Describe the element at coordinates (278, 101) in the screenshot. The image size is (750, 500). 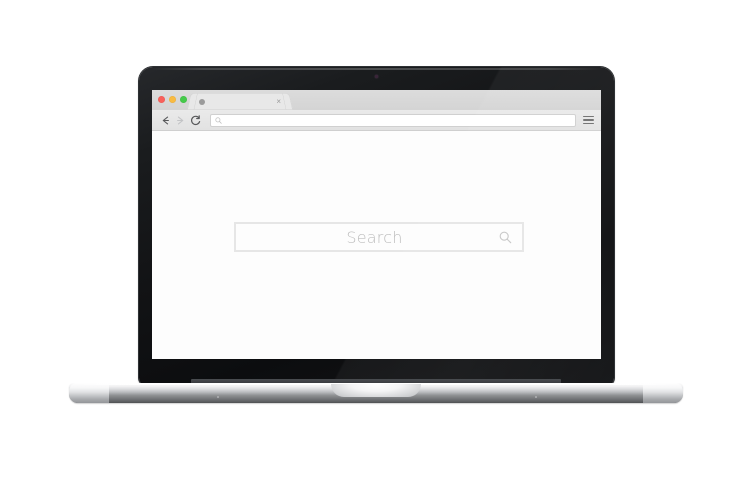
I see `tab-close-icon: ×` at that location.